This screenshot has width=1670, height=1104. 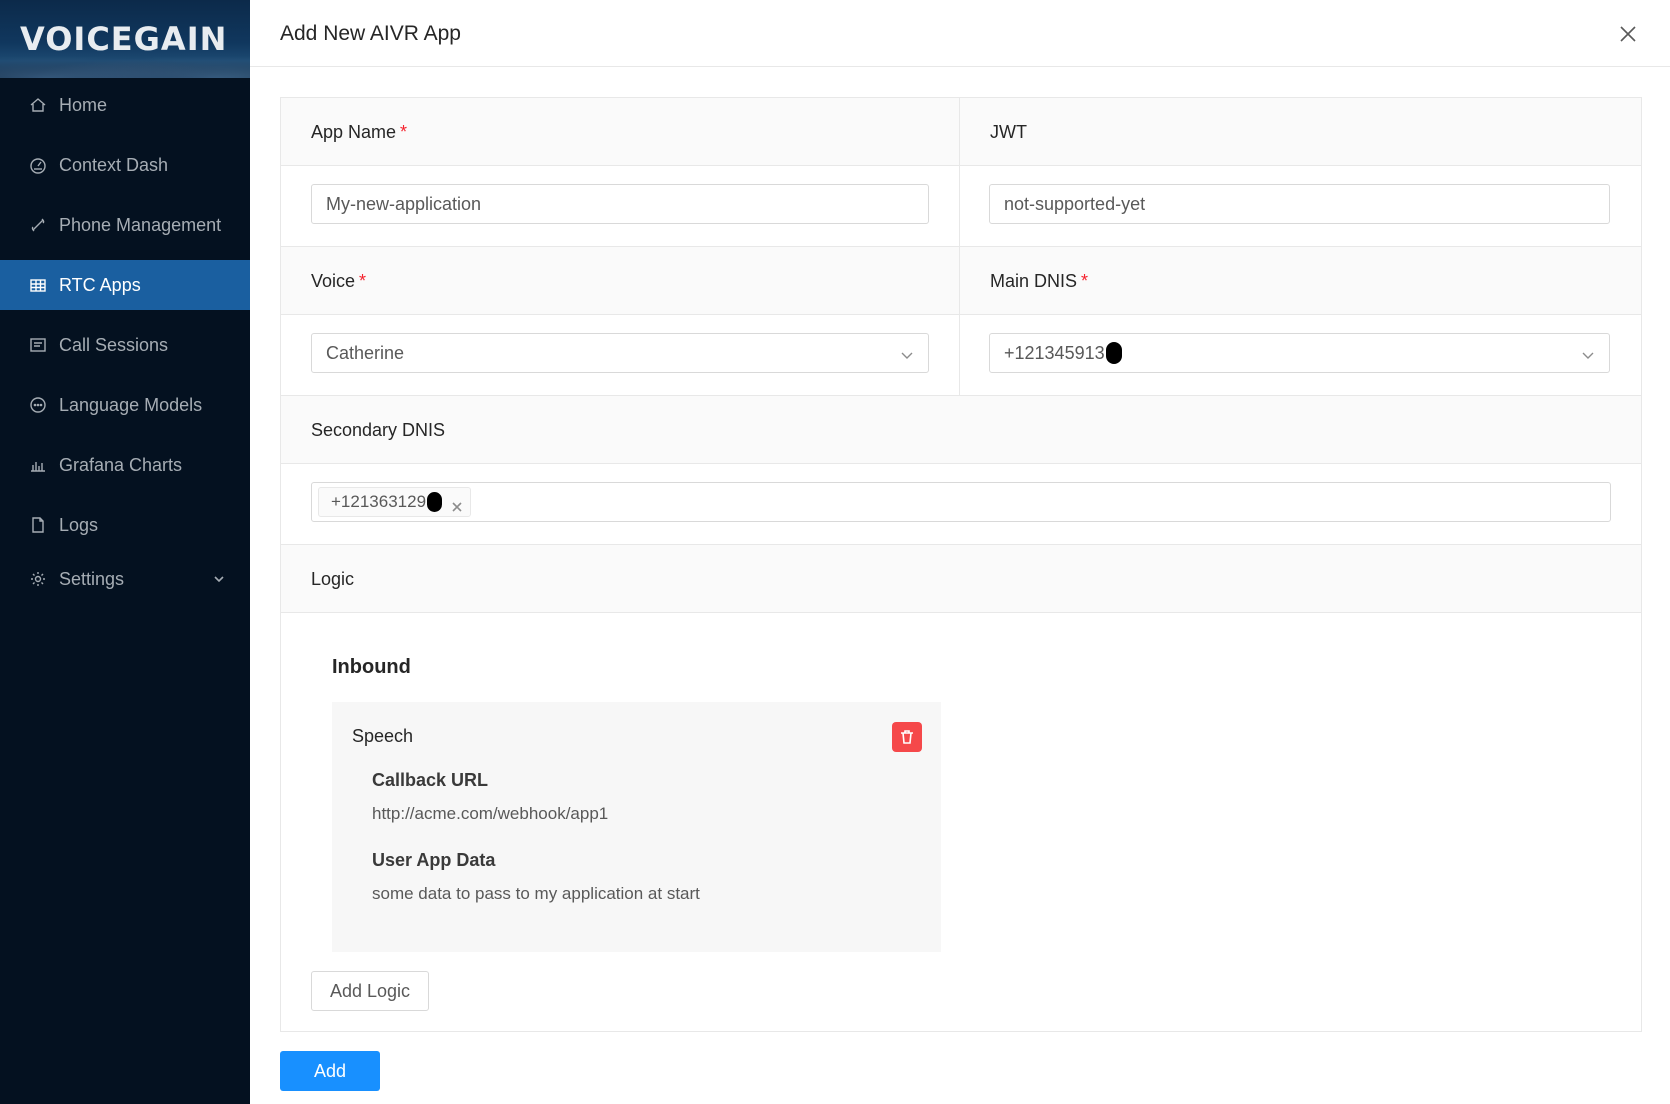 I want to click on sidebar-item-logs: Logs, so click(x=125, y=525).